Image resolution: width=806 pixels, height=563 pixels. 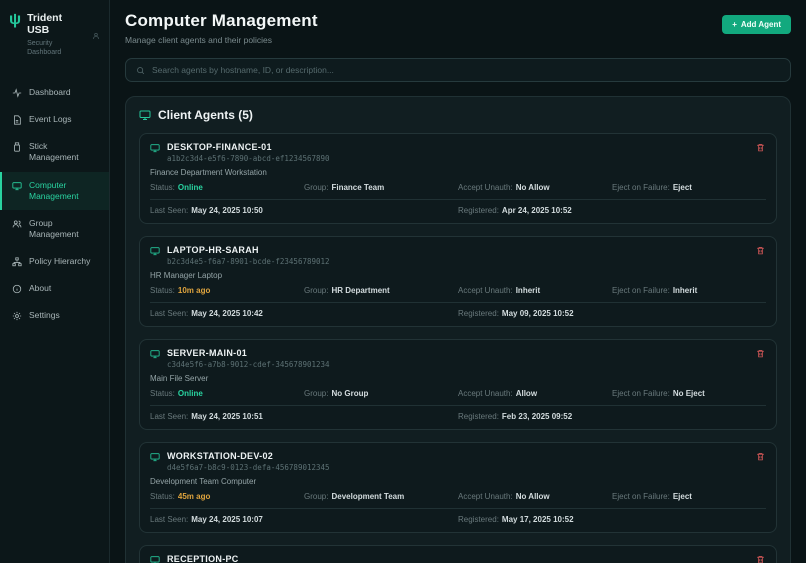 What do you see at coordinates (208, 172) in the screenshot?
I see `agent-description: Finance Department Workstation` at bounding box center [208, 172].